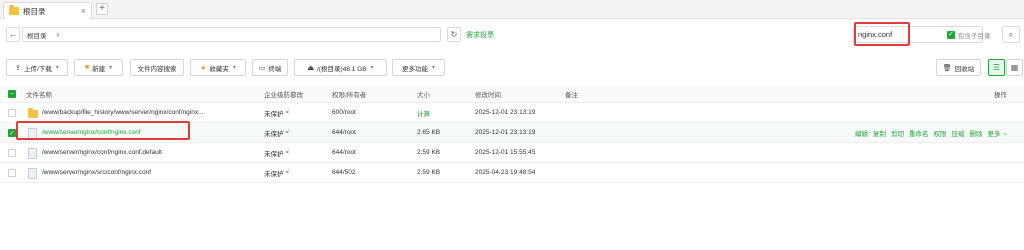 The width and height of the screenshot is (1024, 250). I want to click on favorites-label: 收藏夹, so click(219, 69).